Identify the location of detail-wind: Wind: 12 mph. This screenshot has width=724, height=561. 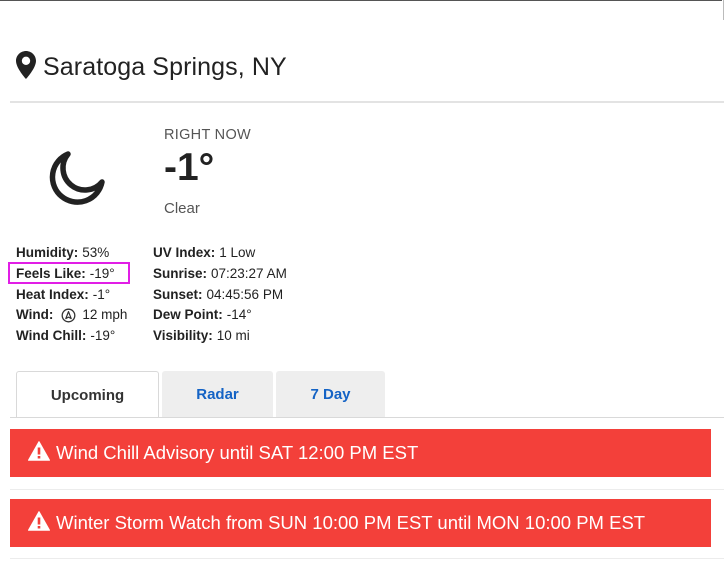
(71, 315).